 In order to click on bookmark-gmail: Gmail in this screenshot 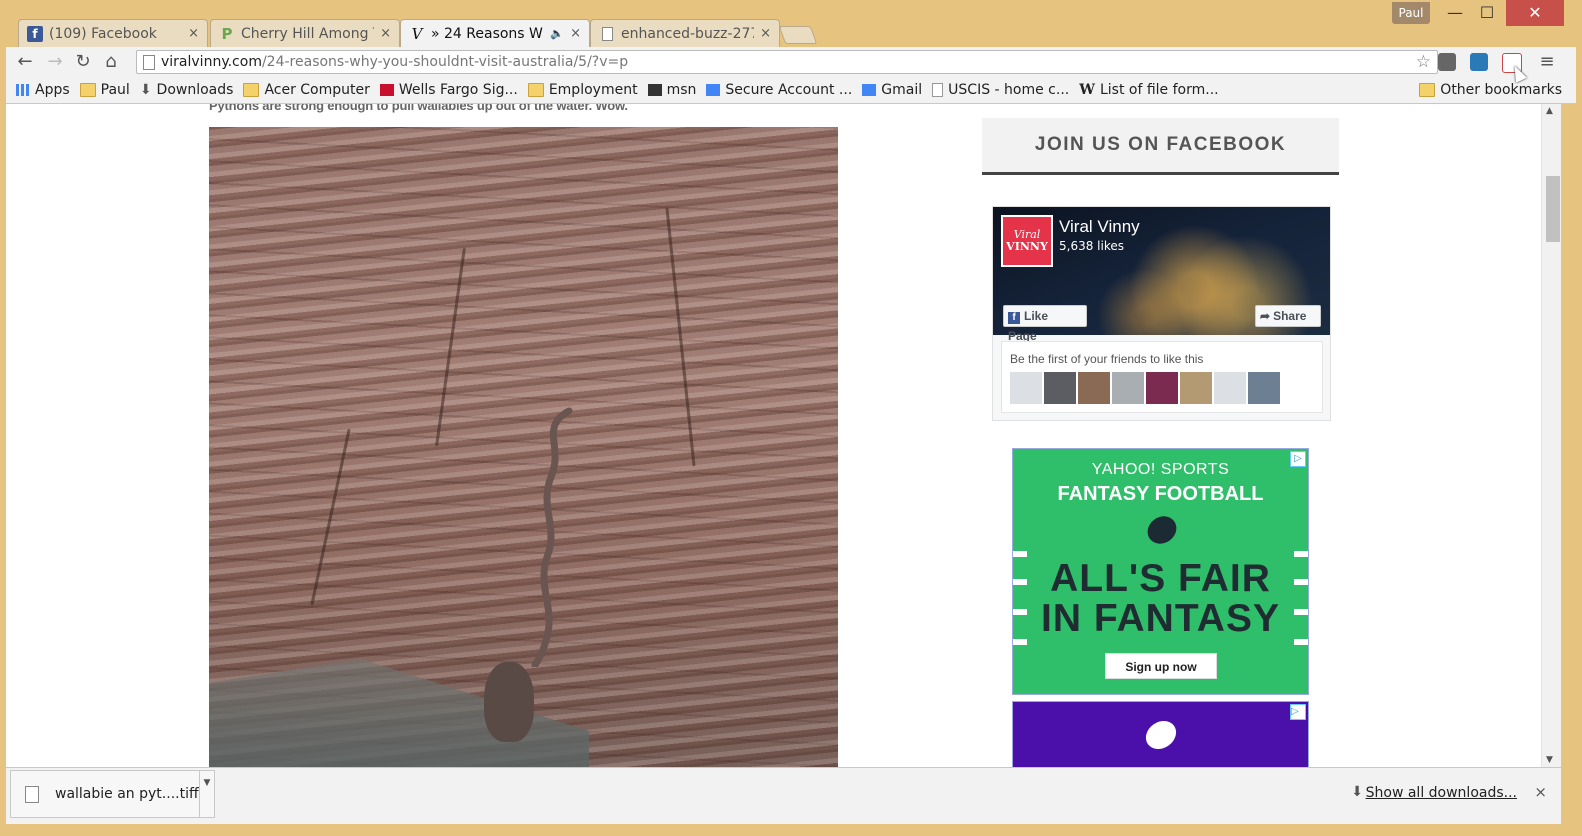, I will do `click(892, 90)`.